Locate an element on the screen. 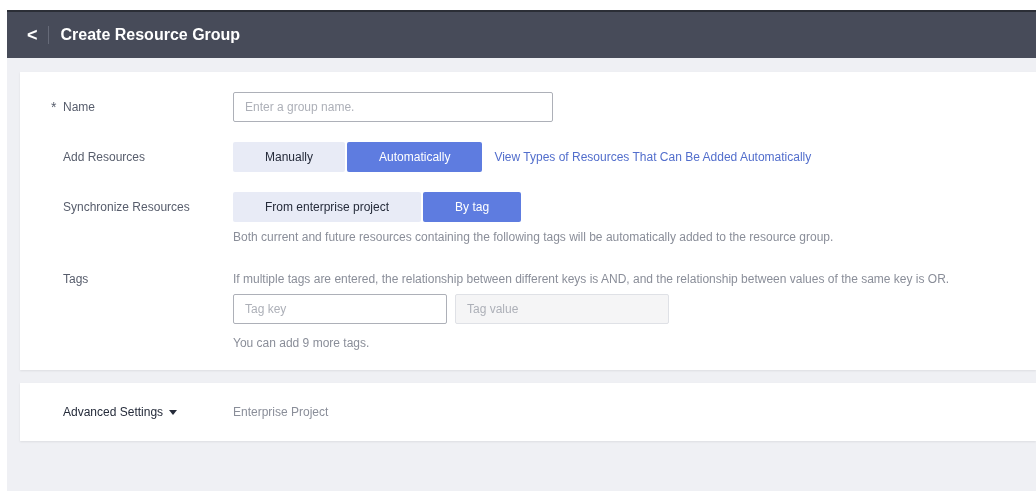 The width and height of the screenshot is (1036, 491). name-input: Enter a group name. is located at coordinates (393, 107).